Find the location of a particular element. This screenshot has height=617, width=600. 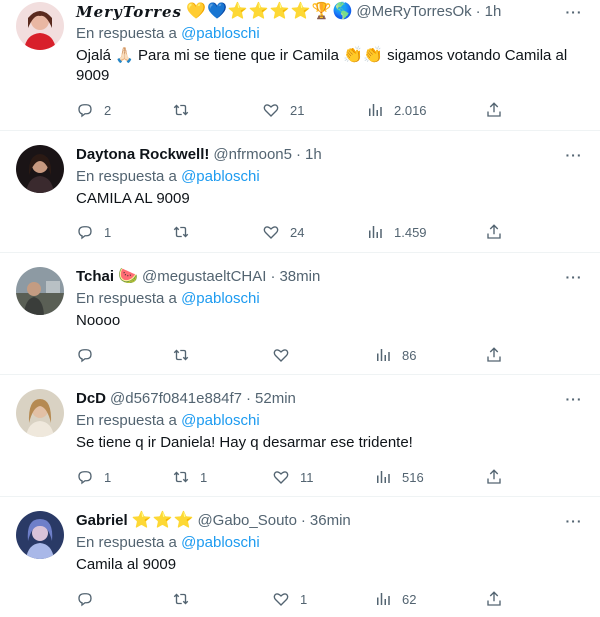

tweet-actions: 1 1 11 516 is located at coordinates (330, 477).